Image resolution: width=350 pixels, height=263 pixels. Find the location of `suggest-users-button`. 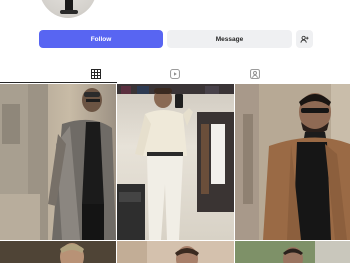

suggest-users-button is located at coordinates (304, 39).